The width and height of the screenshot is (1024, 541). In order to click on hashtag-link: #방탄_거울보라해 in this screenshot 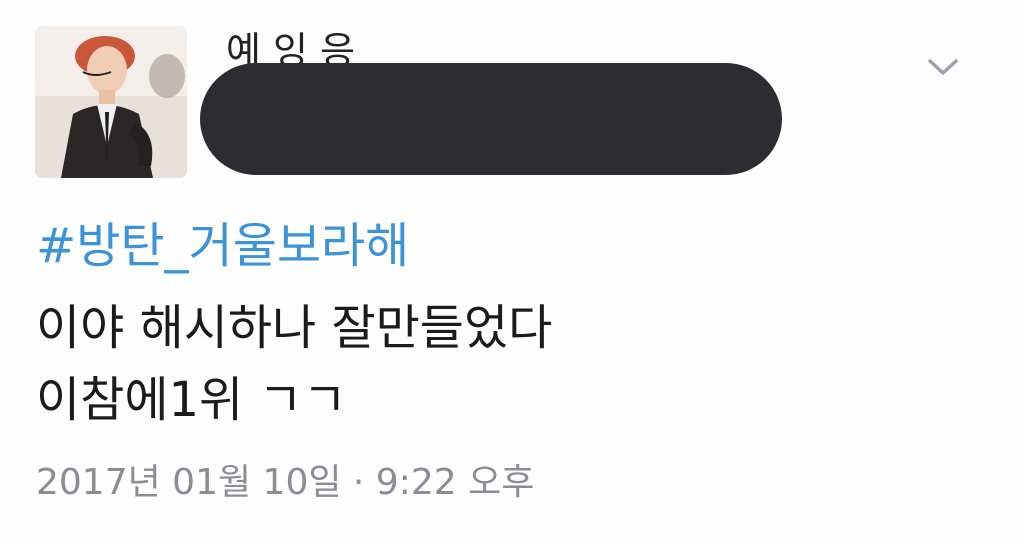, I will do `click(222, 247)`.